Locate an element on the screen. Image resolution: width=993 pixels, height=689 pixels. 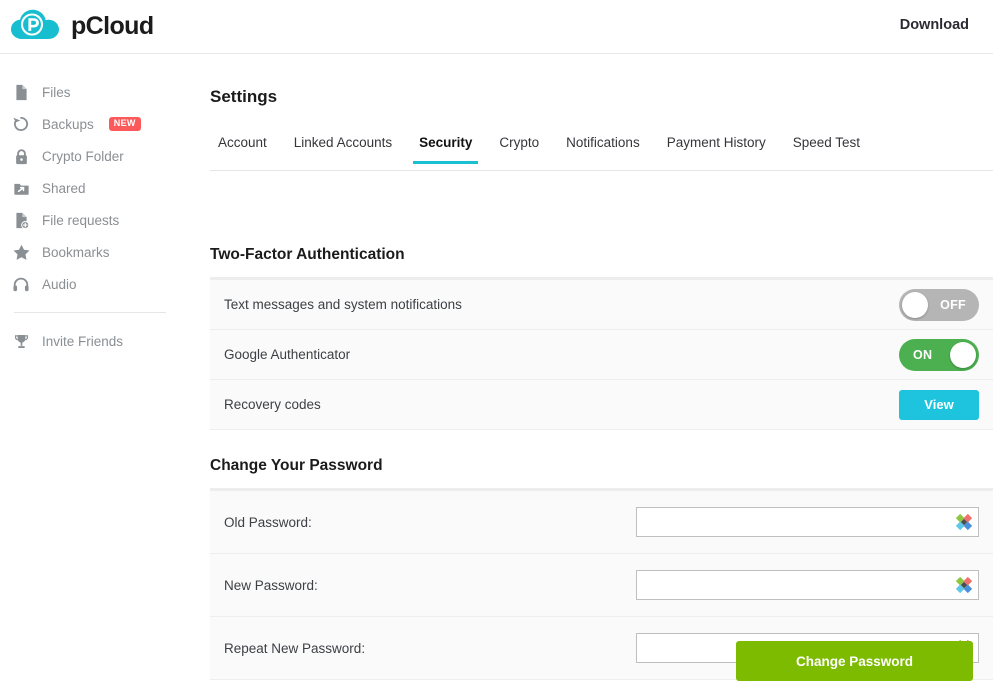
sidebar-item-label: Backups is located at coordinates (68, 124).